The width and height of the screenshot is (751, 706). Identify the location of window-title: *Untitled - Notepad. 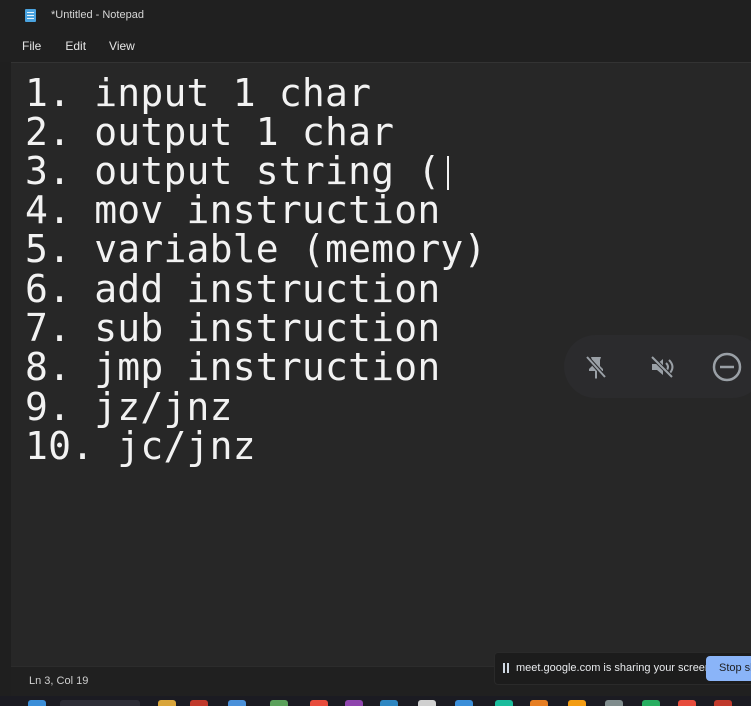
(97, 15).